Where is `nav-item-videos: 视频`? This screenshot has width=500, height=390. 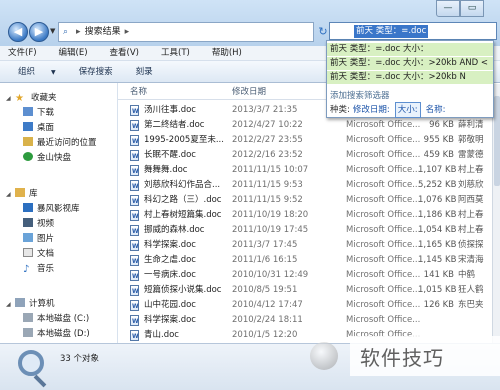 nav-item-videos: 视频 is located at coordinates (59, 224).